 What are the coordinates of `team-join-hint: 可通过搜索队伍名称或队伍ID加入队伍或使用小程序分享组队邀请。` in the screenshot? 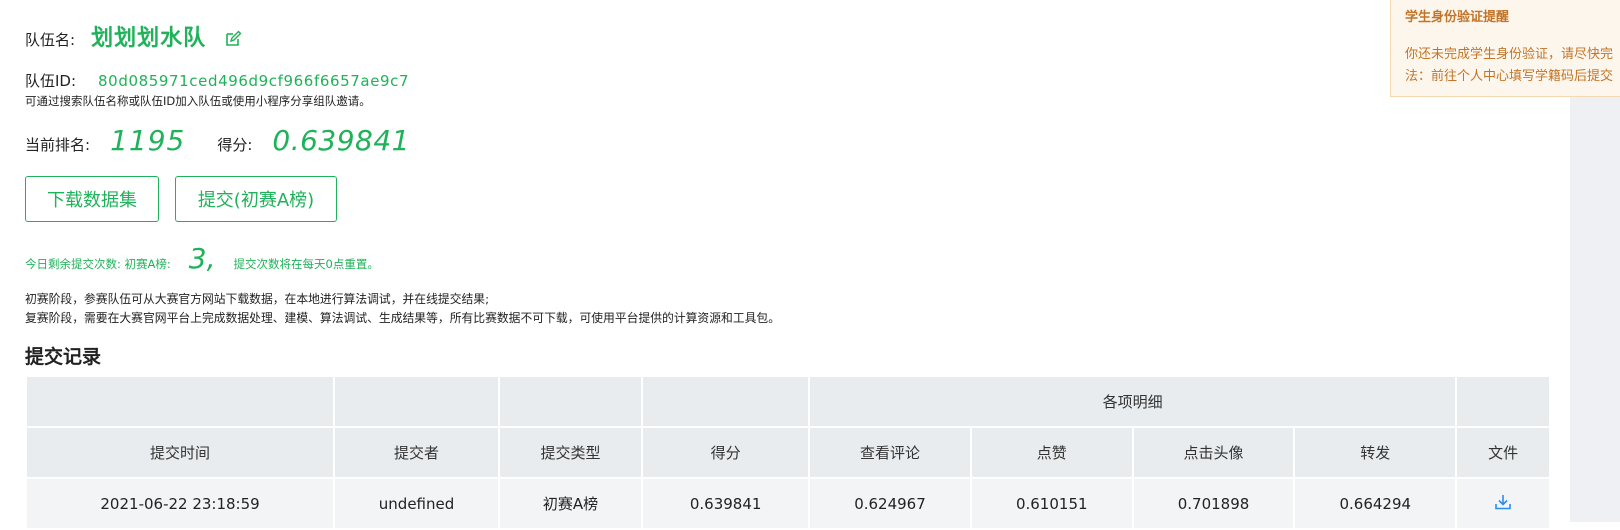 It's located at (198, 101).